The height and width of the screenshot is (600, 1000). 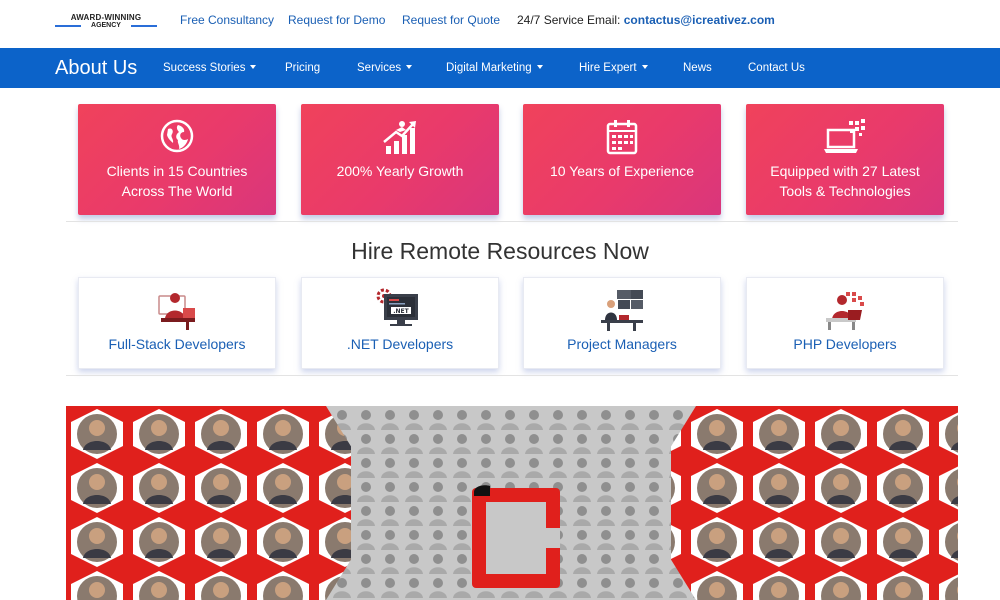 What do you see at coordinates (699, 20) in the screenshot?
I see `service-email-link: contactus@icreativez.com` at bounding box center [699, 20].